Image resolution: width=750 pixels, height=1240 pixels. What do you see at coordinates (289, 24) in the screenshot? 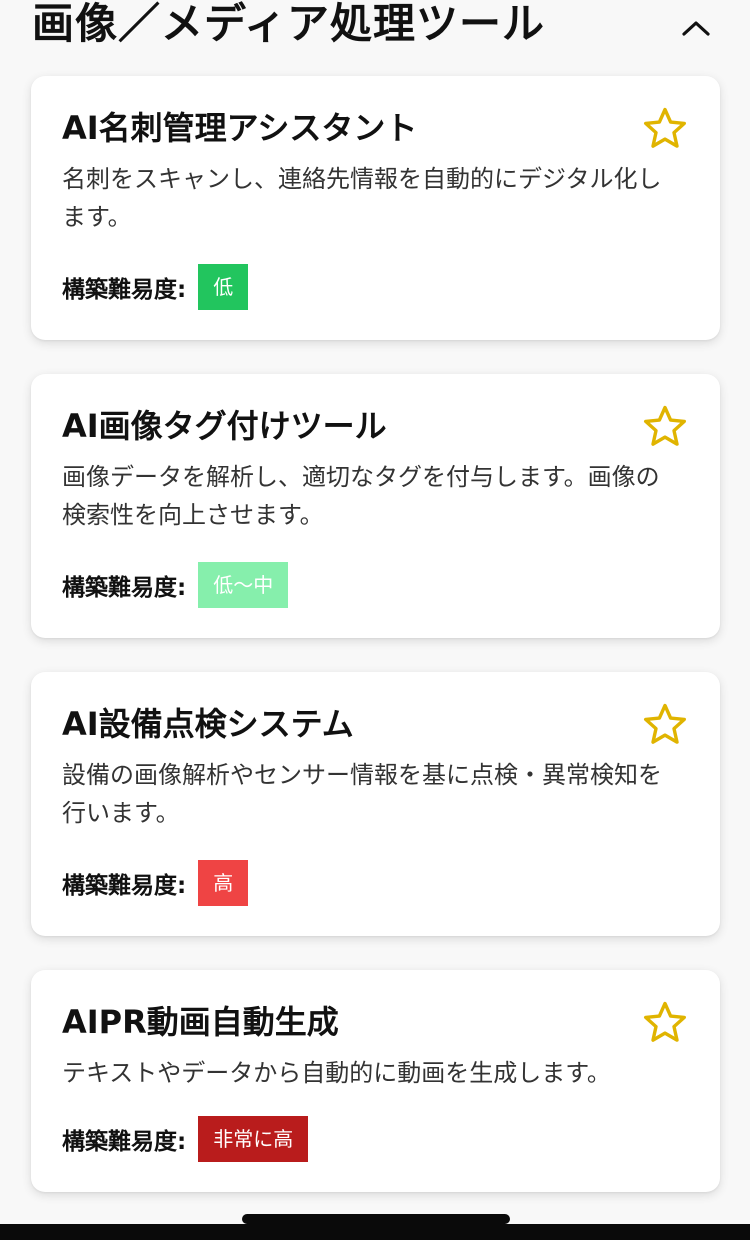
I see `section-title: 画像／メディア処理ツール` at bounding box center [289, 24].